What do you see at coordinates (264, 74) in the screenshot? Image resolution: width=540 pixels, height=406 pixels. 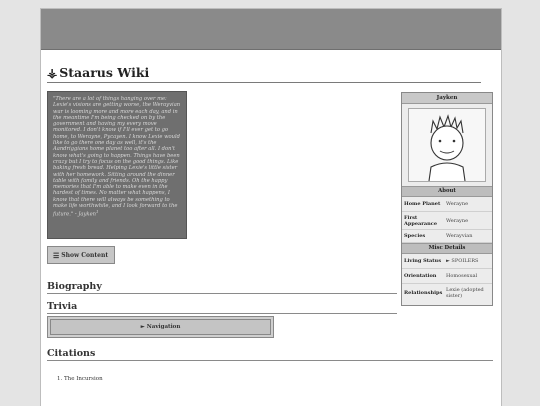 I see `page-title: ⚶ Staarus Wiki` at bounding box center [264, 74].